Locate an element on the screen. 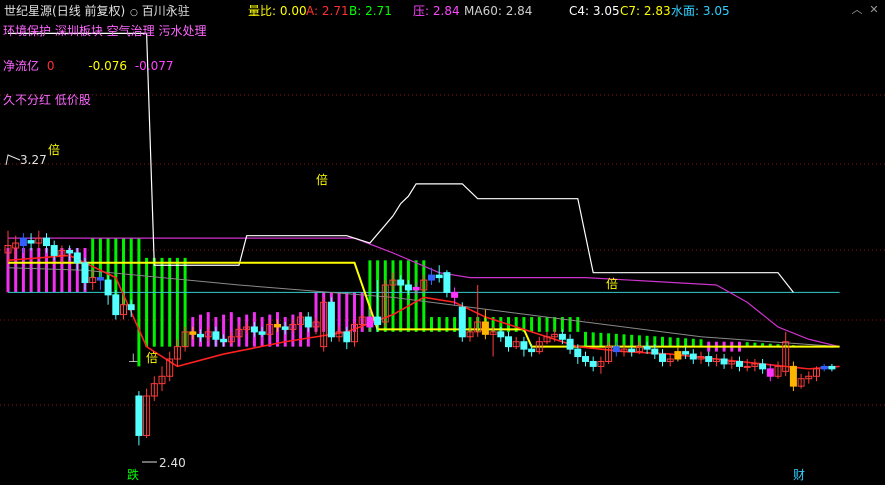 The width and height of the screenshot is (885, 485). close-icon: ✕ is located at coordinates (874, 10).